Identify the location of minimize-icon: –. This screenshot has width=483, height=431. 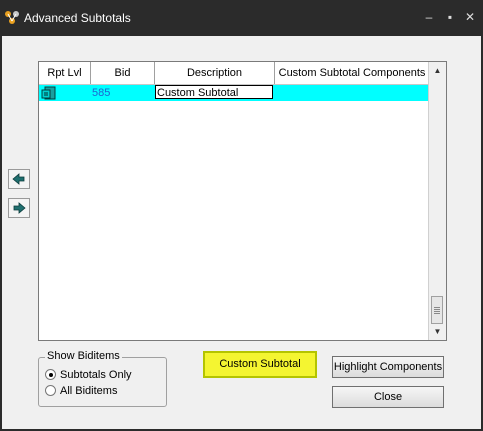
(429, 17).